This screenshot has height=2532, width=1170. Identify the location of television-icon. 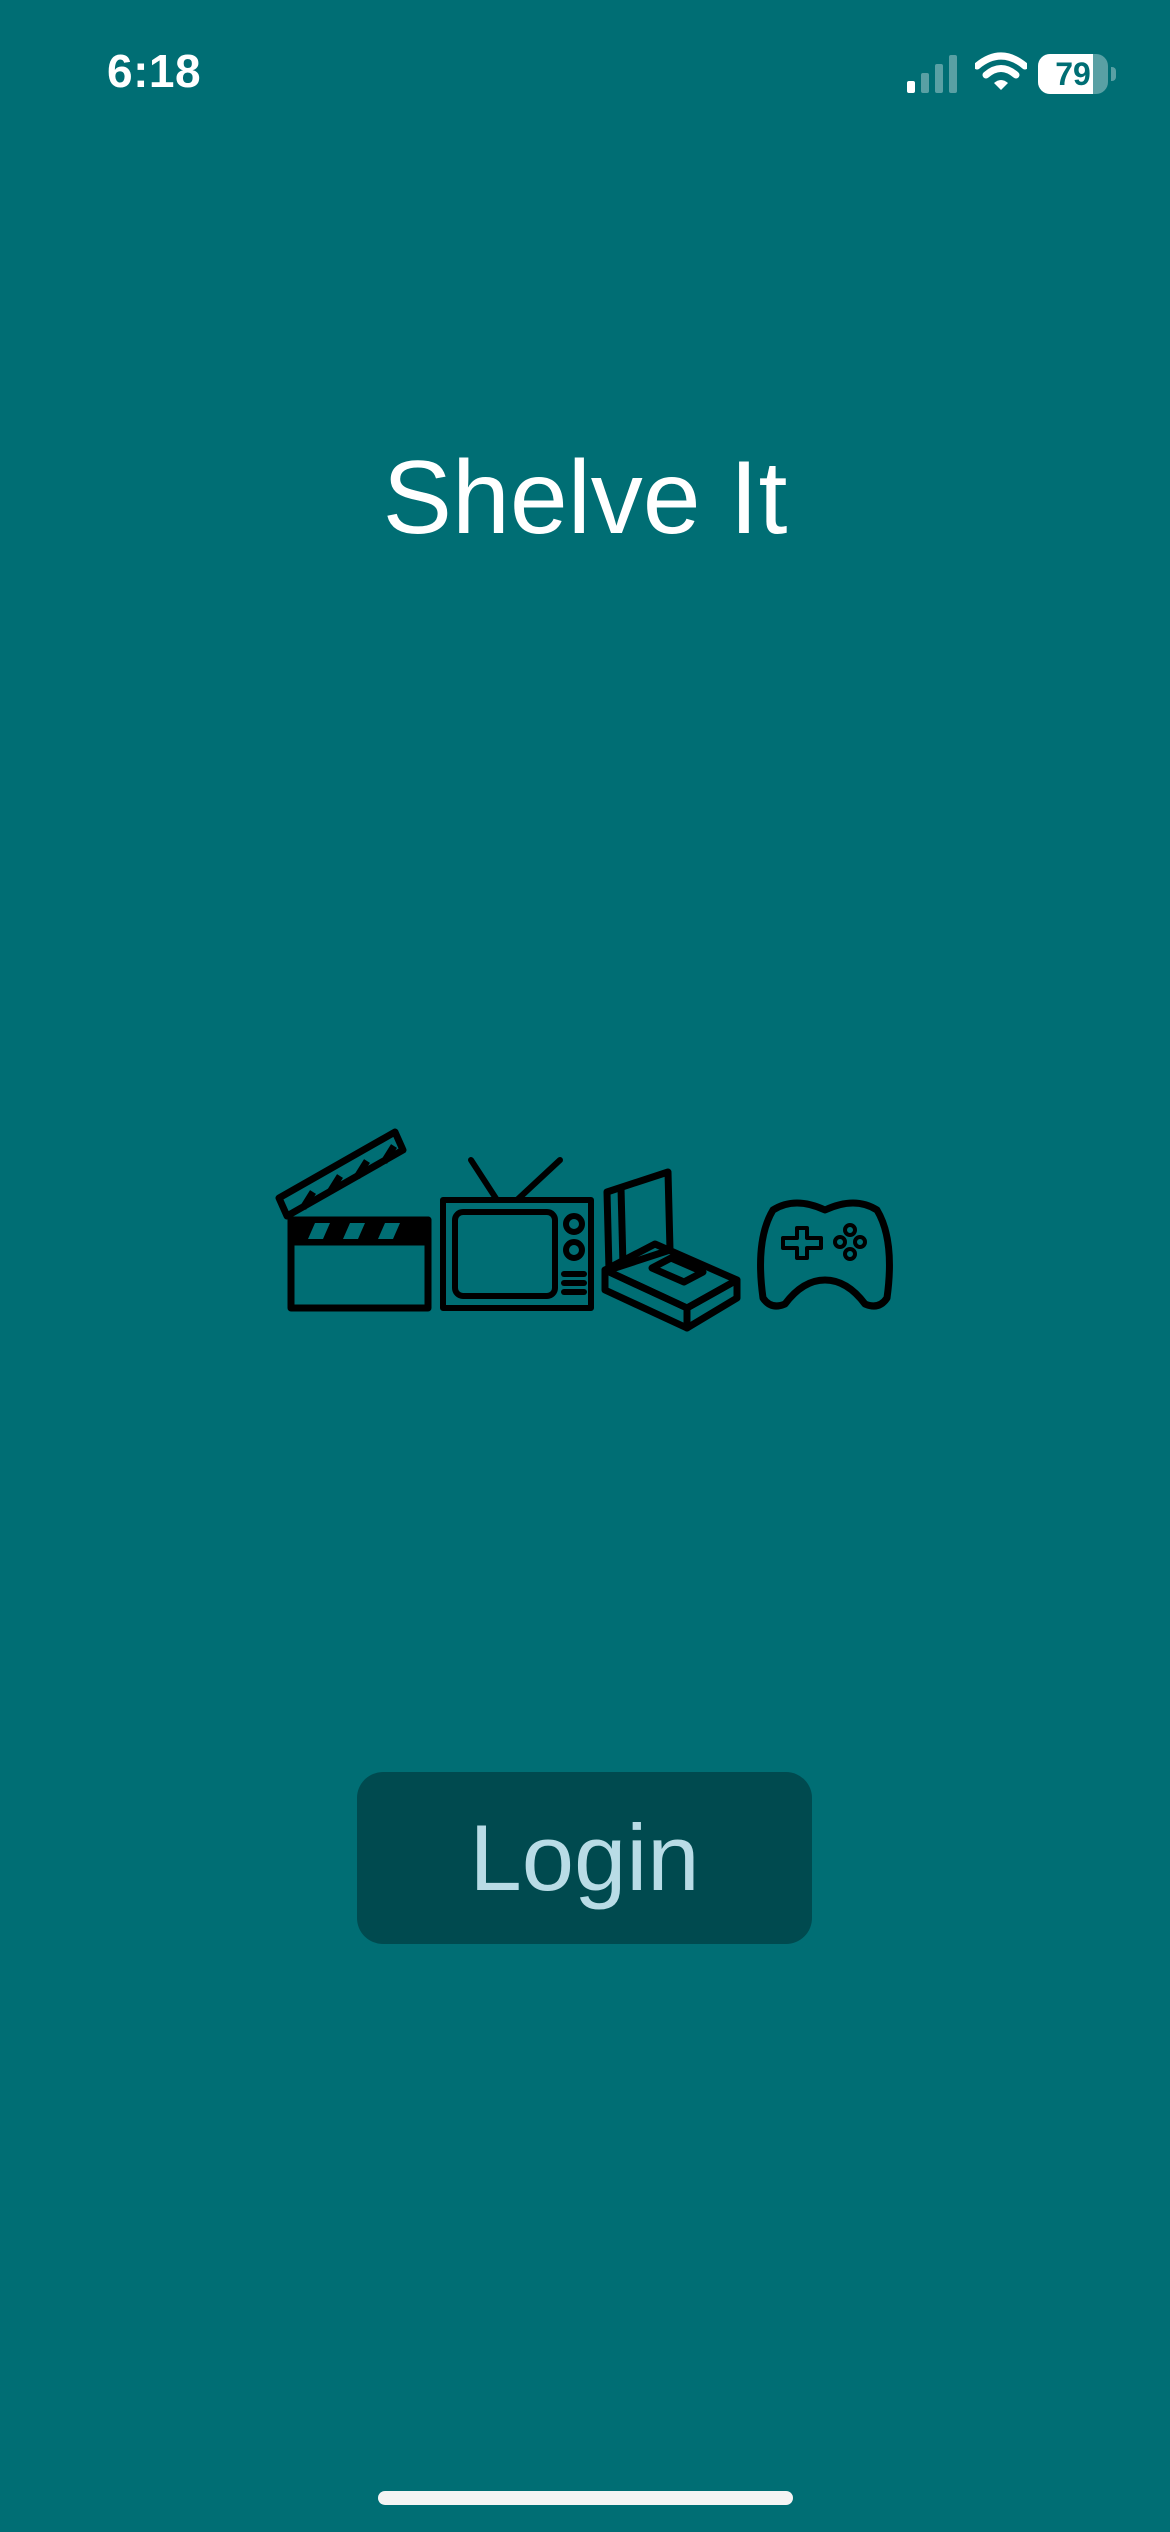
(517, 1234).